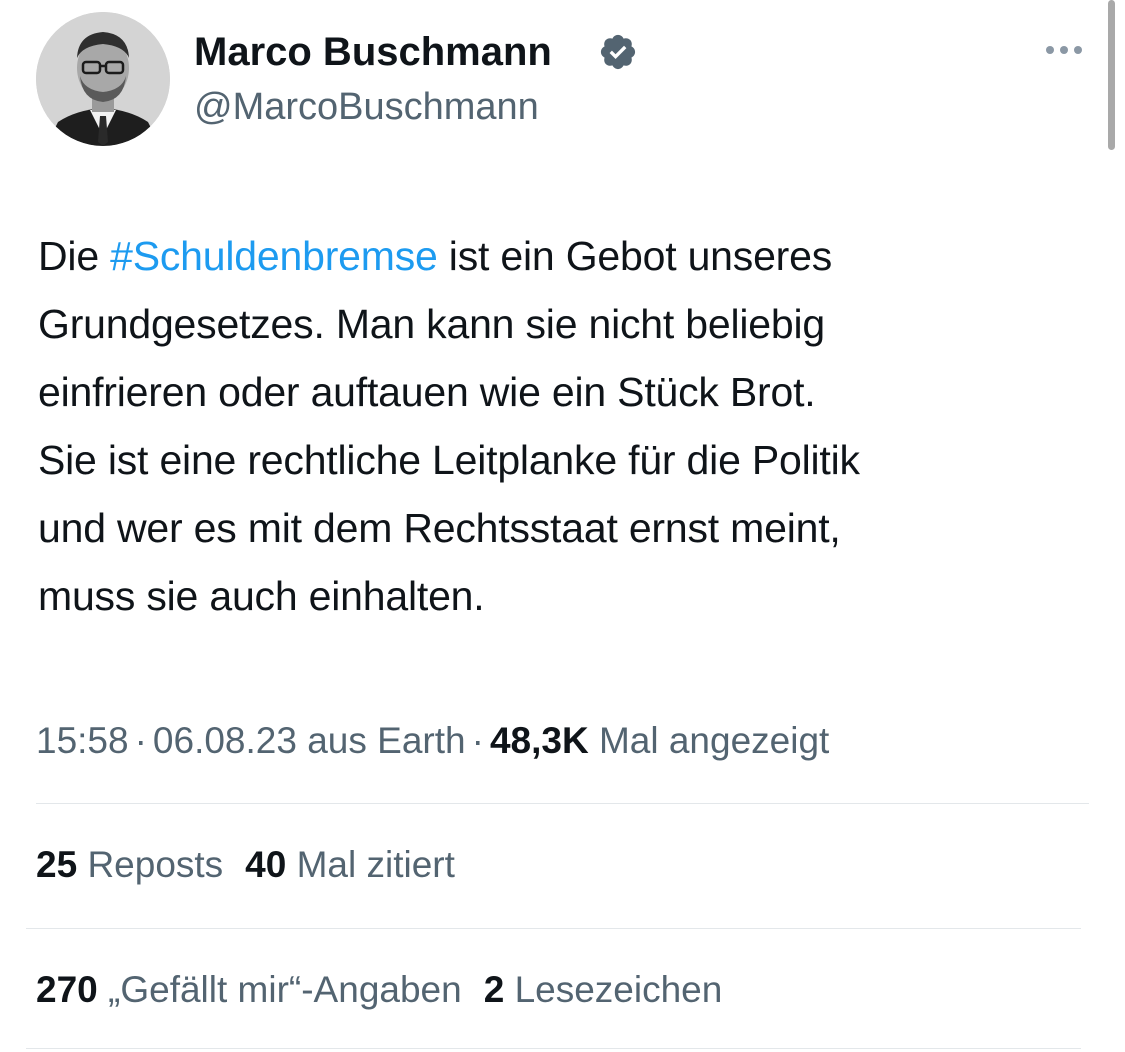 This screenshot has width=1125, height=1052. Describe the element at coordinates (373, 52) in the screenshot. I see `author-display-name: Marco Buschmann` at that location.